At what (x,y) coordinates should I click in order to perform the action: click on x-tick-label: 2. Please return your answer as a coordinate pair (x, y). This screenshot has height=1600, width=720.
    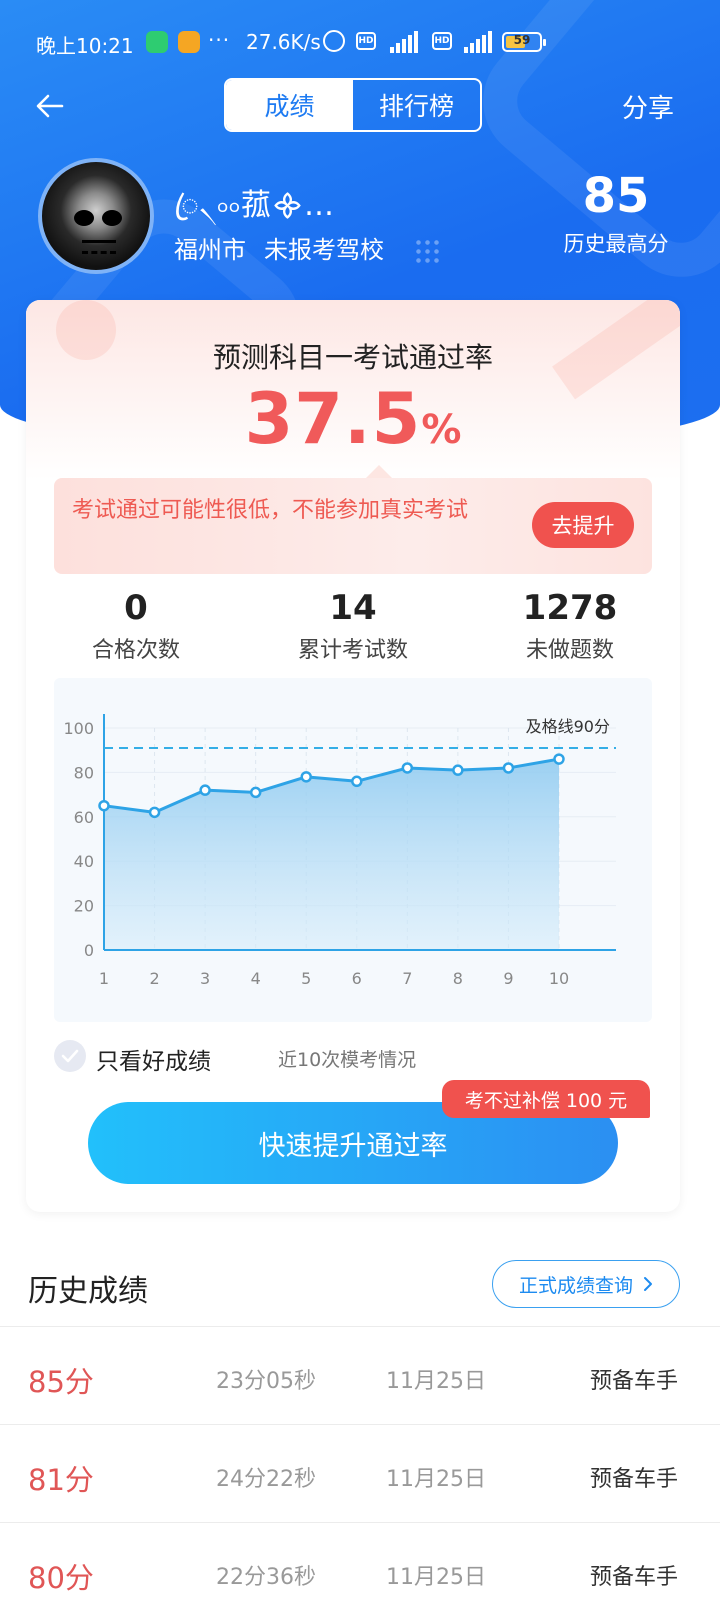
    Looking at the image, I should click on (154, 978).